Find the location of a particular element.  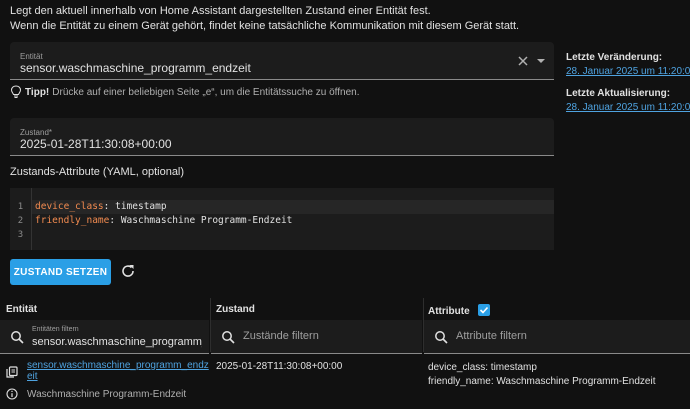

line-number: 2 is located at coordinates (20, 221).